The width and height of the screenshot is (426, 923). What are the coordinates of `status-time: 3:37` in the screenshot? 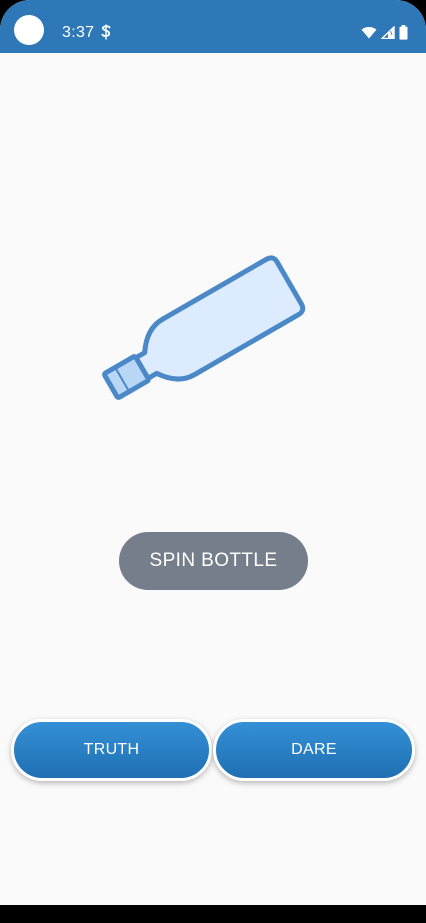 It's located at (78, 32).